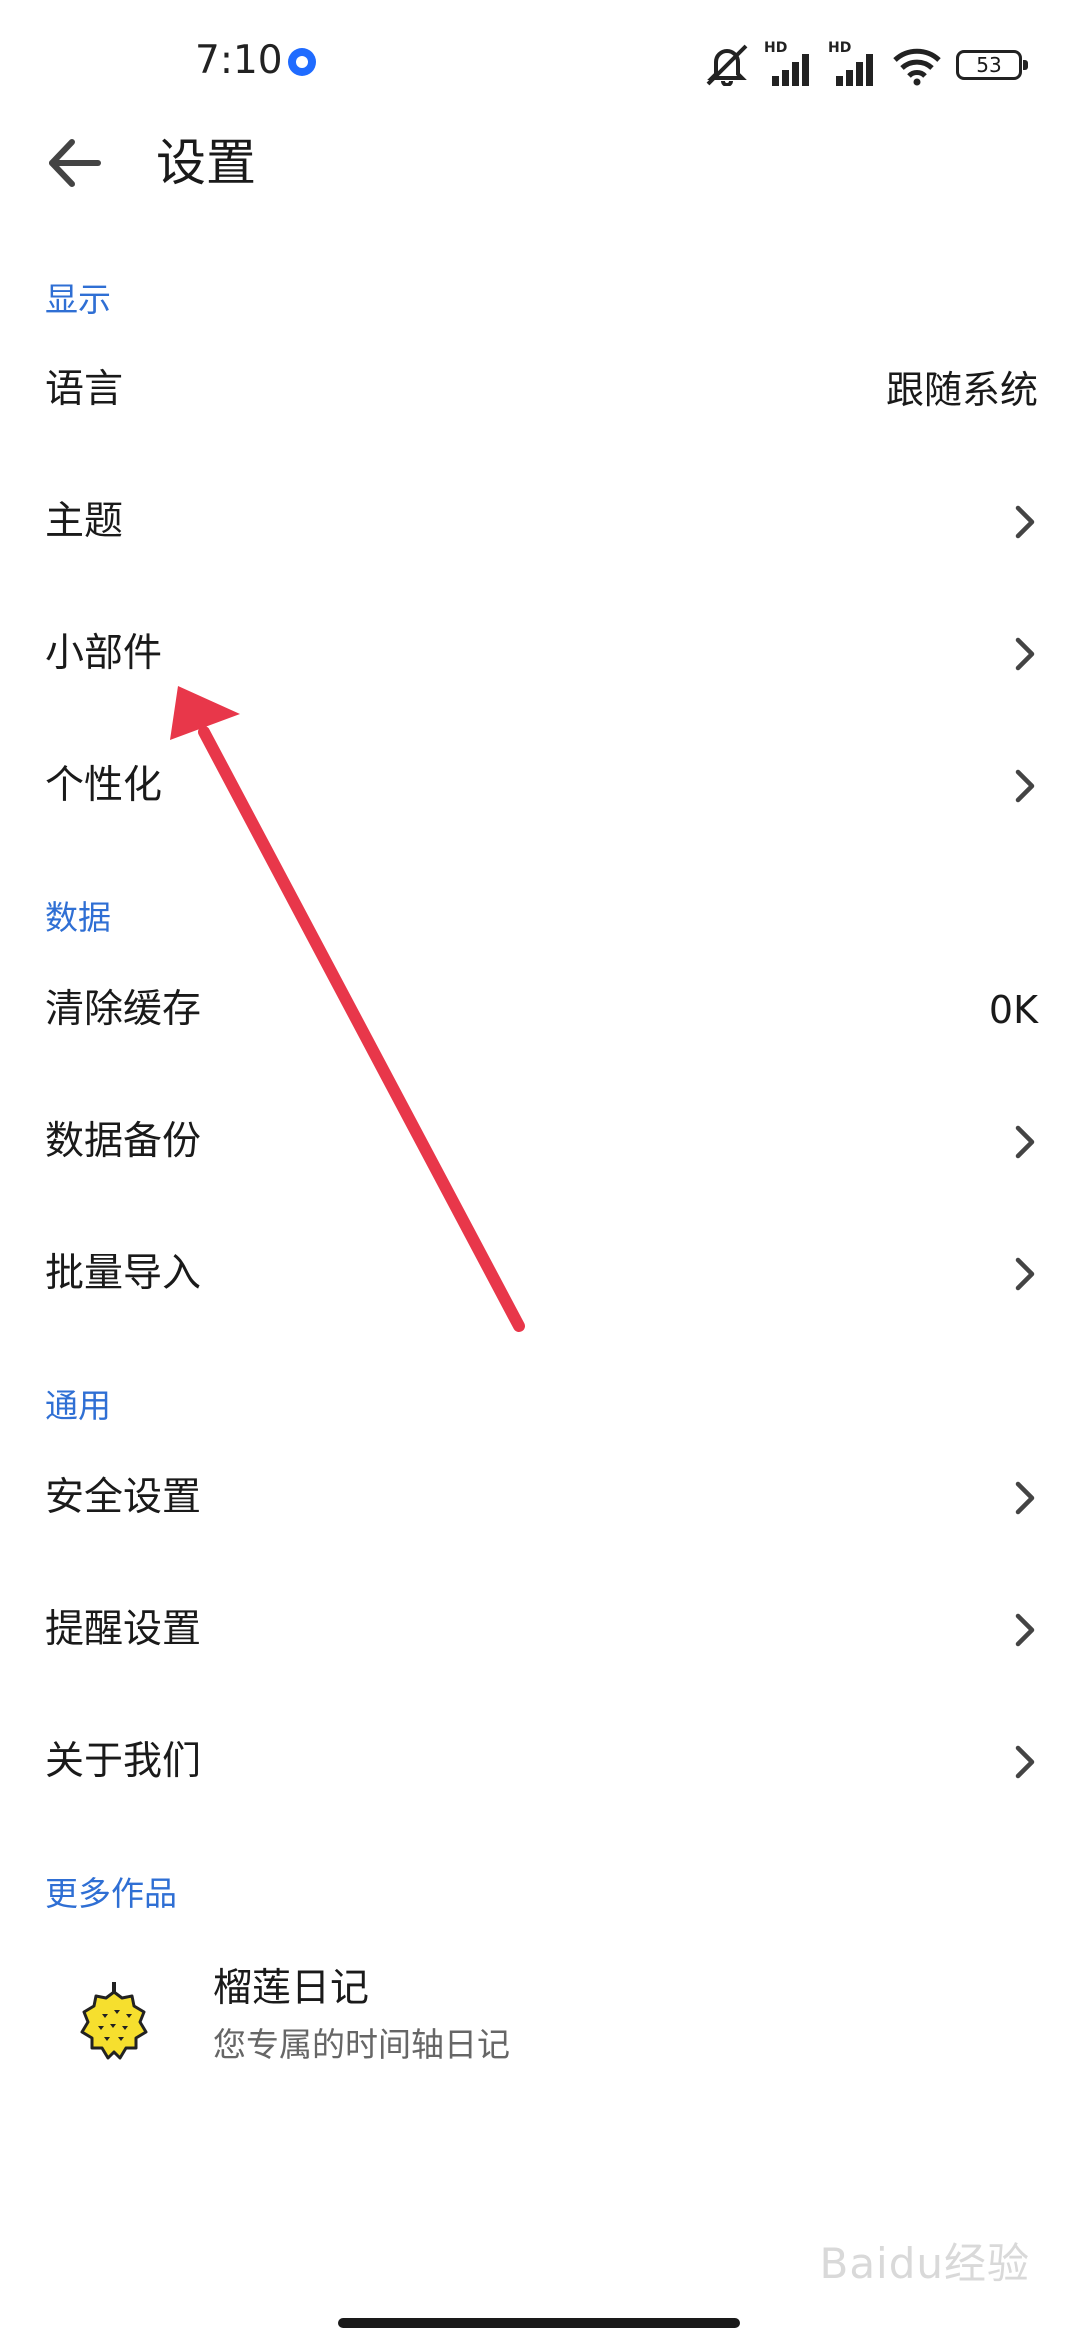  I want to click on more-works-item, so click(540, 2020).